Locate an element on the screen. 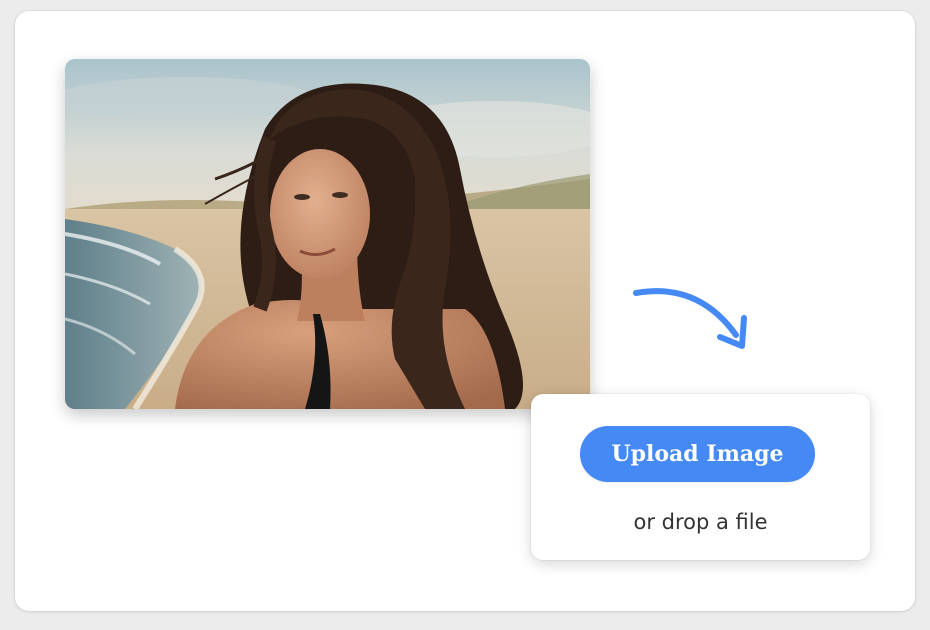 Image resolution: width=930 pixels, height=630 pixels. upload-dropzone: Upload Image or drop a file is located at coordinates (700, 477).